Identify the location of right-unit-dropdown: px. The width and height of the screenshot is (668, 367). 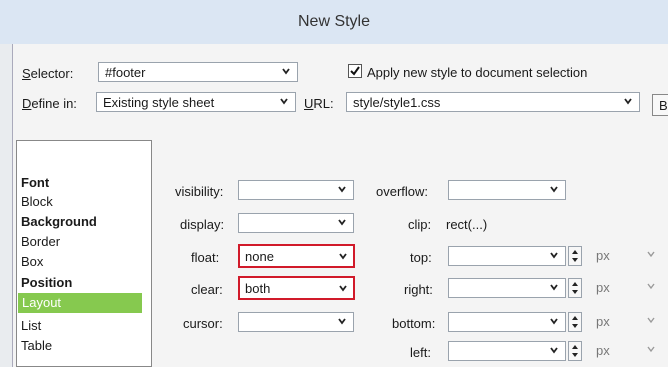
(625, 288).